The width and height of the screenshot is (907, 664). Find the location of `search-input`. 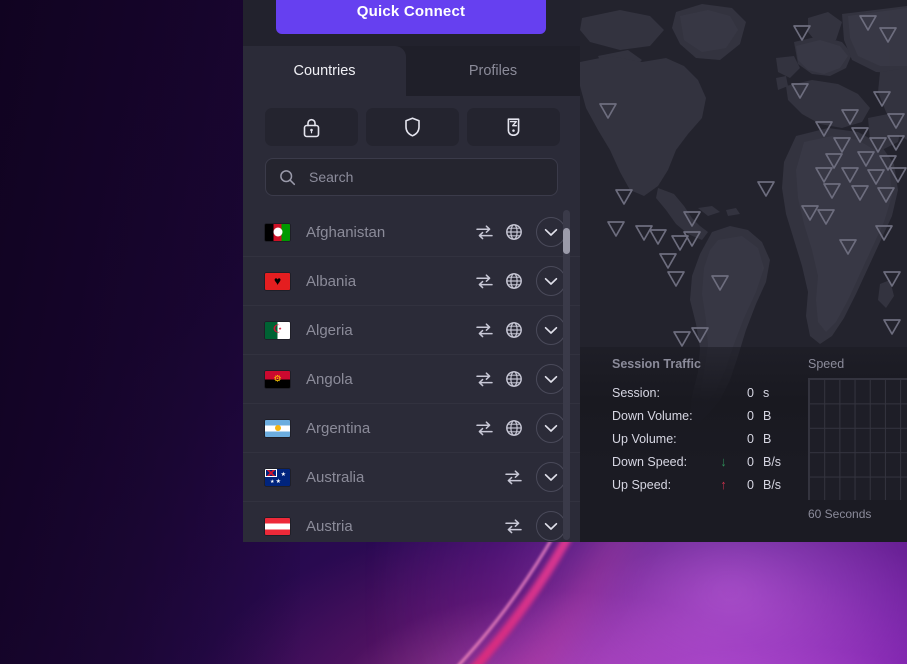

search-input is located at coordinates (432, 177).